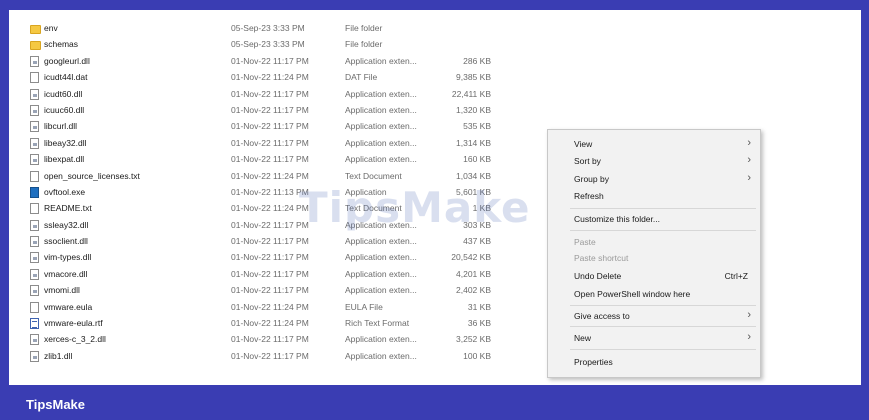  What do you see at coordinates (477, 241) in the screenshot?
I see `file-size: 437 KB` at bounding box center [477, 241].